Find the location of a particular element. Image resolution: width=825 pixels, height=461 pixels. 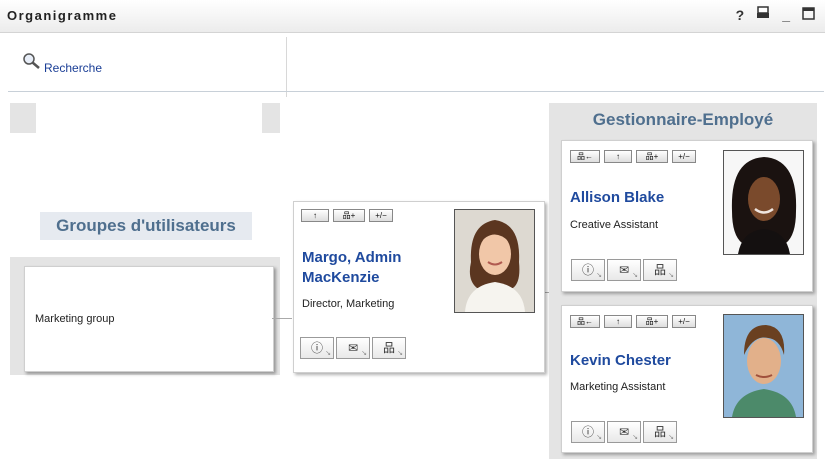

groups-panel-title: Groupes d'utilisateurs is located at coordinates (146, 226).